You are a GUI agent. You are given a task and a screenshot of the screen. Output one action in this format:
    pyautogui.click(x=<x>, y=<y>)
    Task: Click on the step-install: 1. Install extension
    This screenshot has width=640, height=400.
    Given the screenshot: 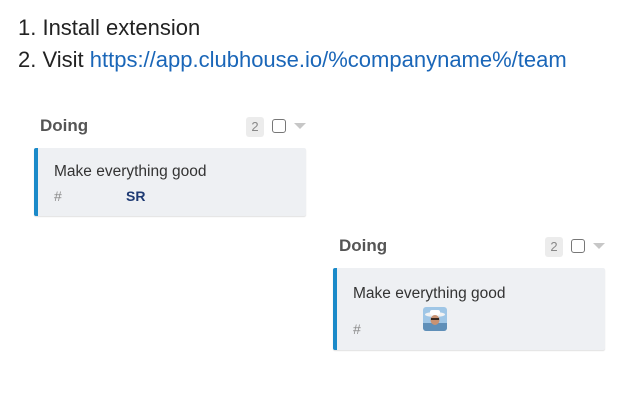 What is the action you would take?
    pyautogui.click(x=109, y=27)
    